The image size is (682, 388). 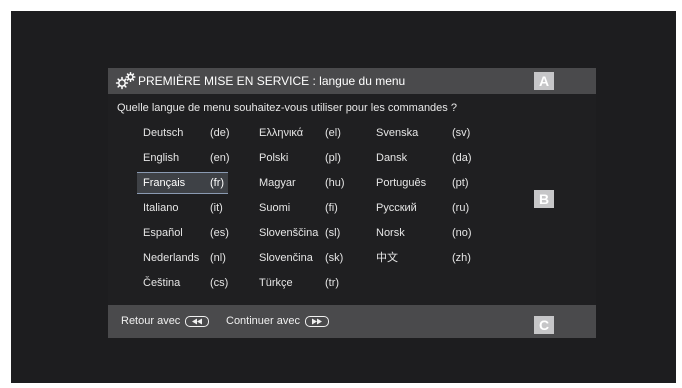 I want to click on language-code: (fr), so click(x=217, y=183).